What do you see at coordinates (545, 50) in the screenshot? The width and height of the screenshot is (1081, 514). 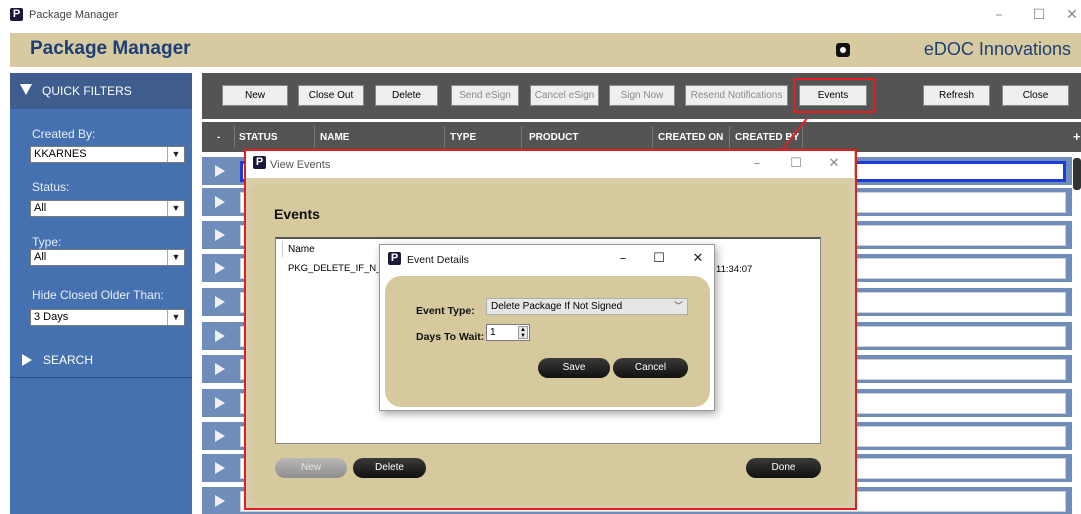 I see `app-header: Package Manager eDOC Innovations` at bounding box center [545, 50].